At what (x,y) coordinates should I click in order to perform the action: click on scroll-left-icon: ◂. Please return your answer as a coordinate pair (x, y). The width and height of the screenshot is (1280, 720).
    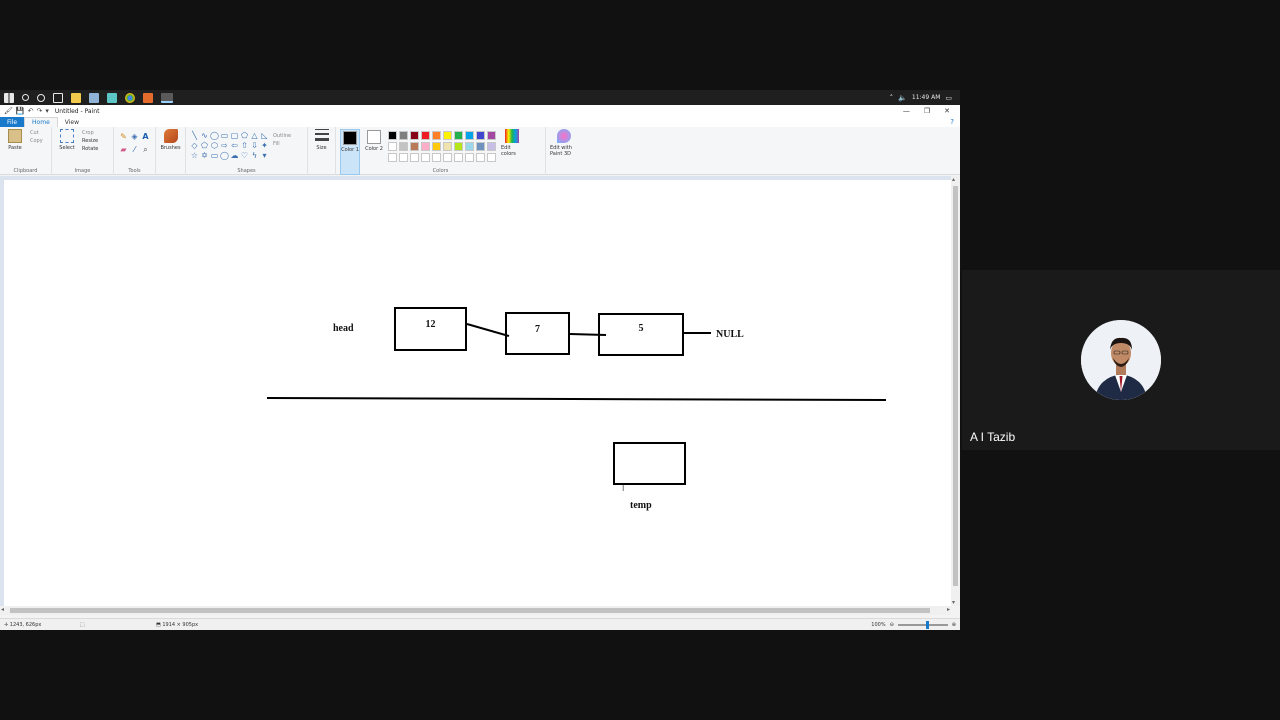
    Looking at the image, I should click on (2, 609).